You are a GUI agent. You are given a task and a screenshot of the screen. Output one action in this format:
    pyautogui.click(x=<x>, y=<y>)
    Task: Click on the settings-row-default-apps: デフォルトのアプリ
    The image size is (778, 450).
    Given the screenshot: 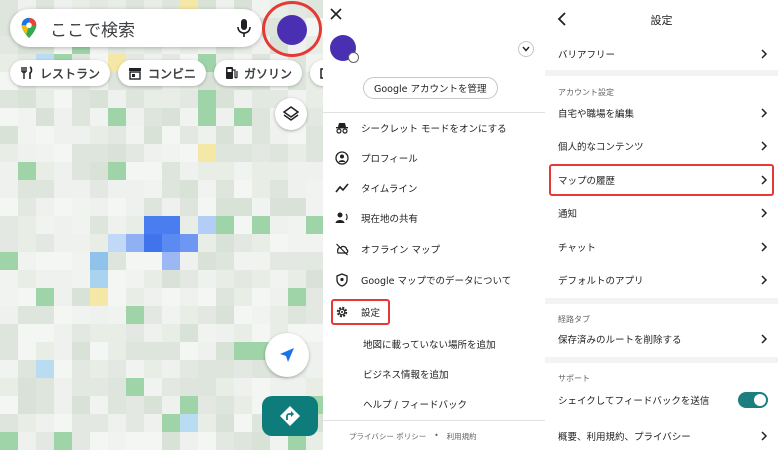 What is the action you would take?
    pyautogui.click(x=661, y=280)
    